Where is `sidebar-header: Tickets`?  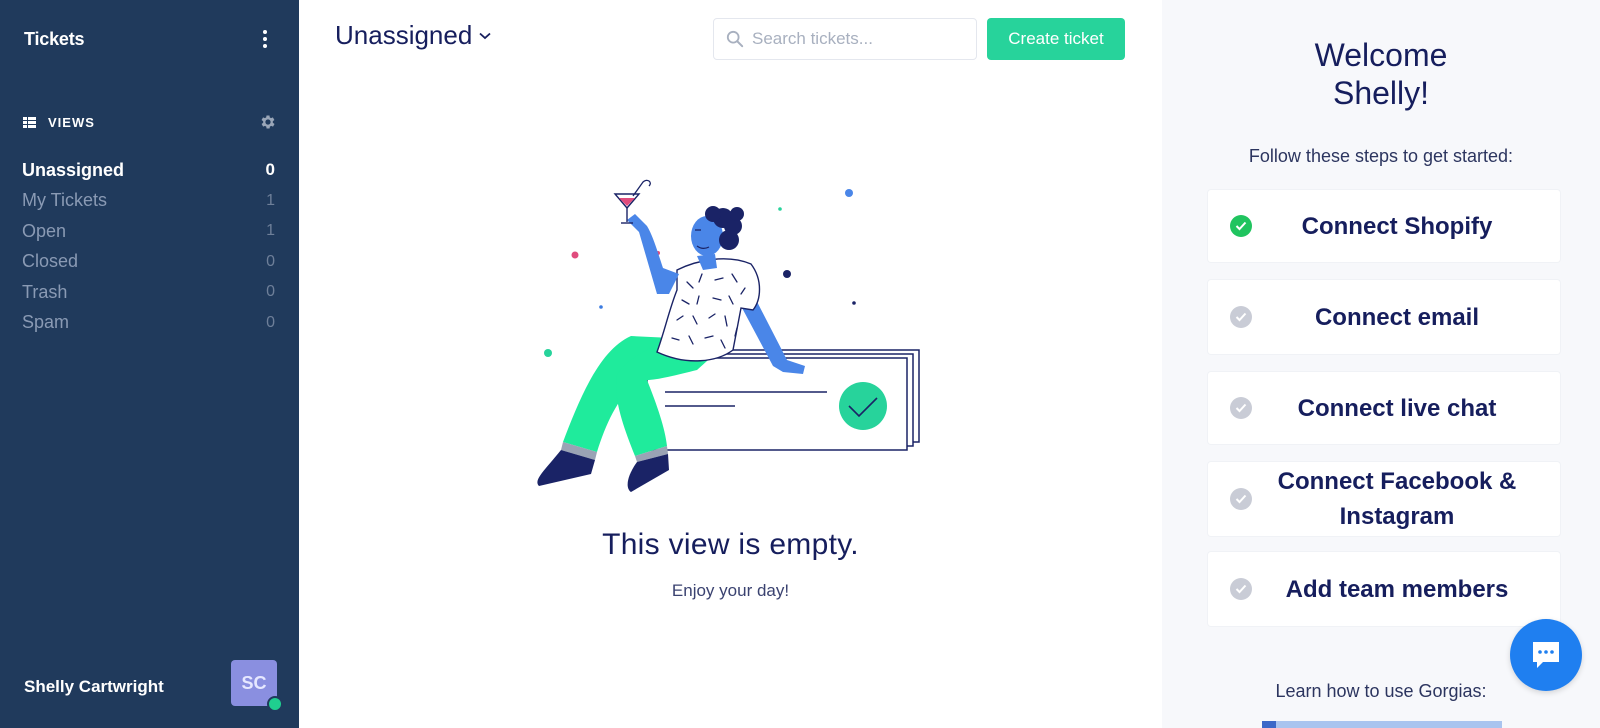
sidebar-header: Tickets is located at coordinates (149, 39).